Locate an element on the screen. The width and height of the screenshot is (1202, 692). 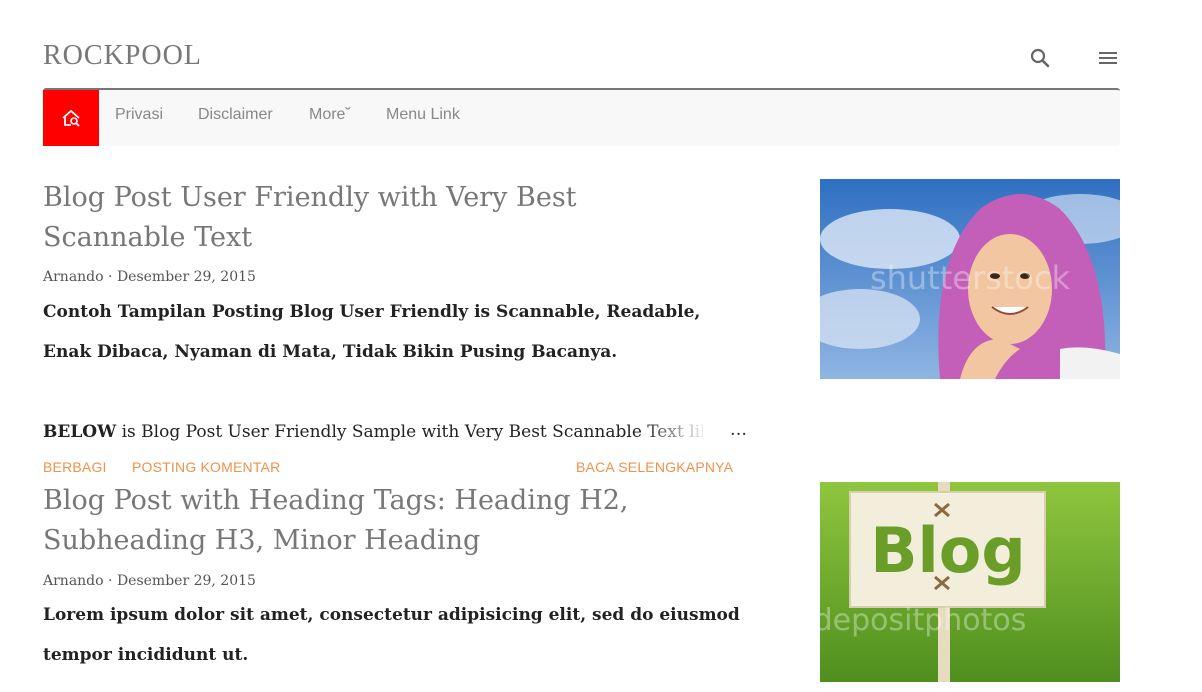
nav-item-disclaimer: Disclaimer is located at coordinates (235, 115).